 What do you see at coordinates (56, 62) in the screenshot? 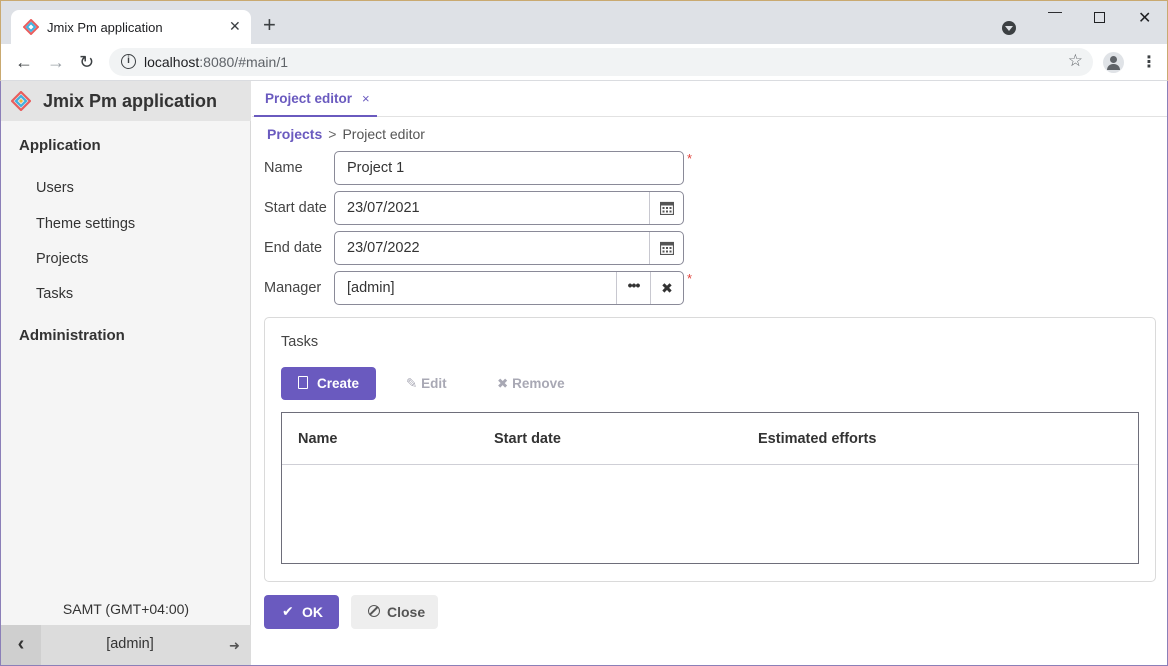
I see `forward-arrow-icon: →` at bounding box center [56, 62].